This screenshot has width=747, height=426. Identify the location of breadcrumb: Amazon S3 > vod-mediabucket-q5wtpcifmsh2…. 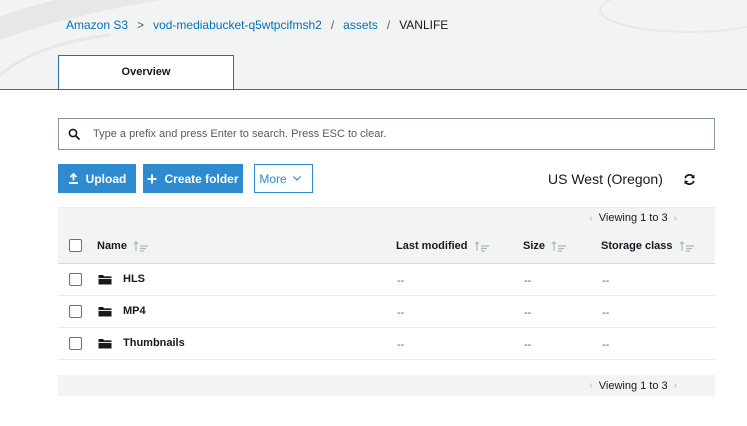
(257, 25).